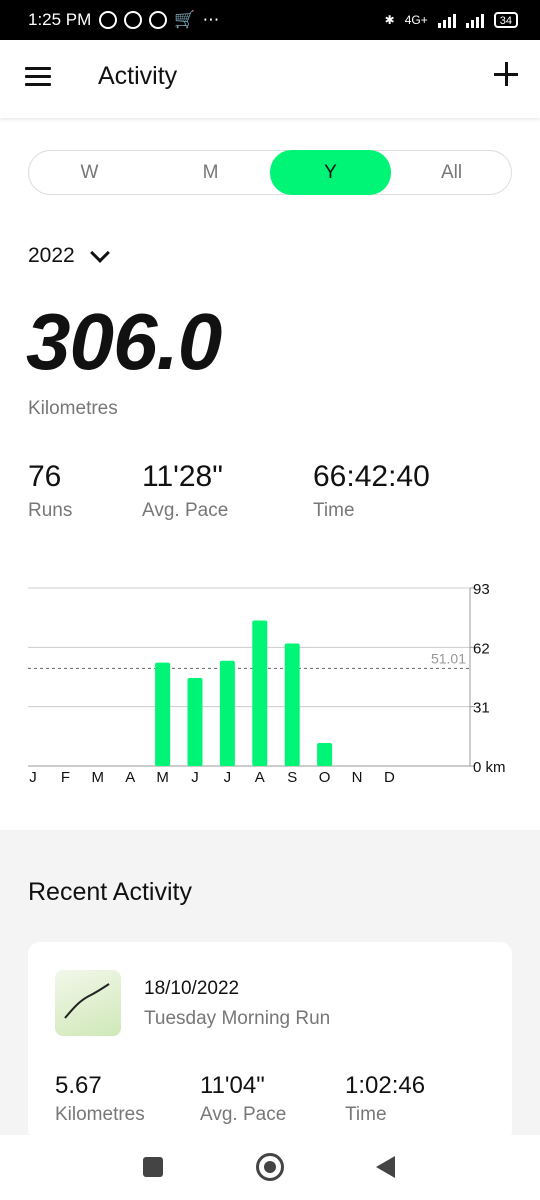  Describe the element at coordinates (232, 1085) in the screenshot. I see `activity-pace-value: 11'04"` at that location.